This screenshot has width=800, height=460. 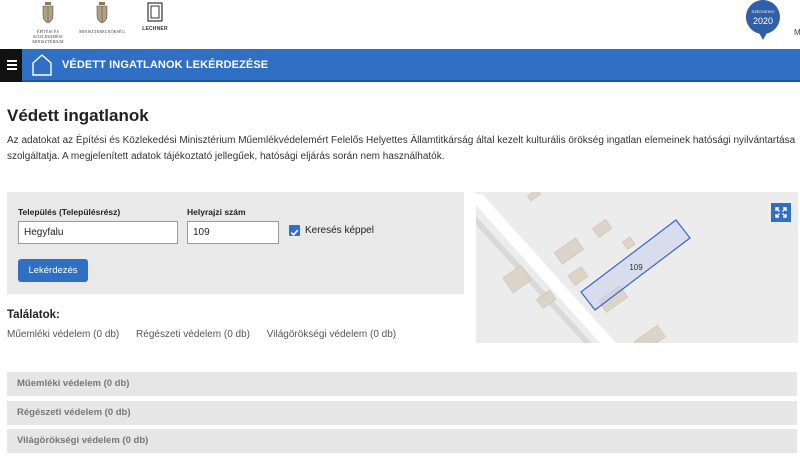 I want to click on submit-query-button: Lekérdezés, so click(x=53, y=270).